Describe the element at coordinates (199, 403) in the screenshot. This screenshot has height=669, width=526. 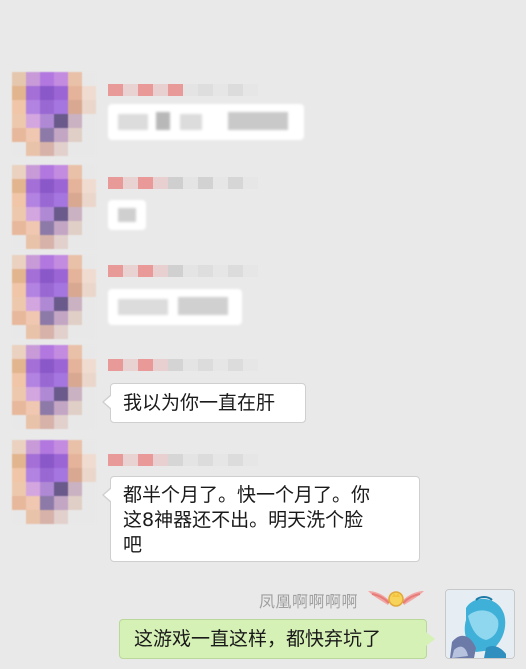
I see `message-text: 我以为你一直在肝` at that location.